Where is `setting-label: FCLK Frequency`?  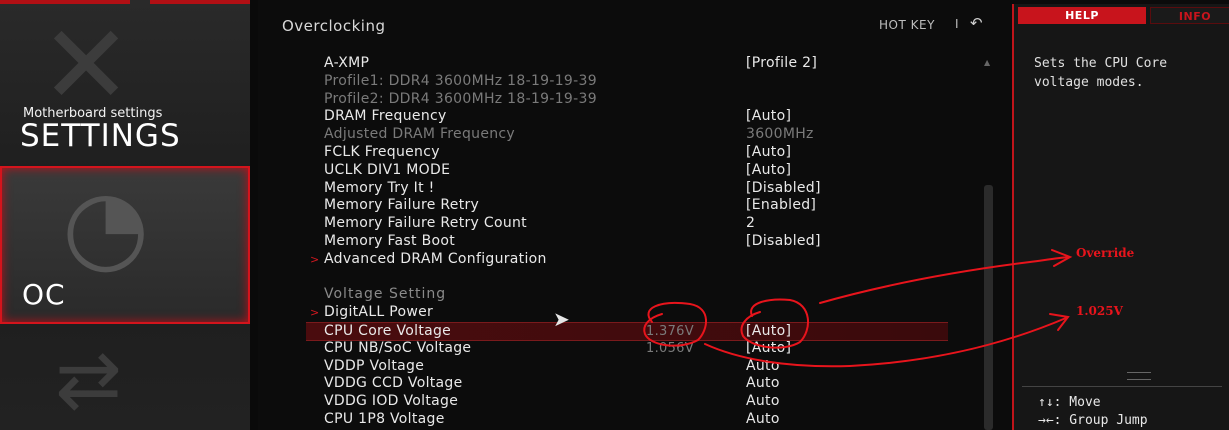 setting-label: FCLK Frequency is located at coordinates (382, 152).